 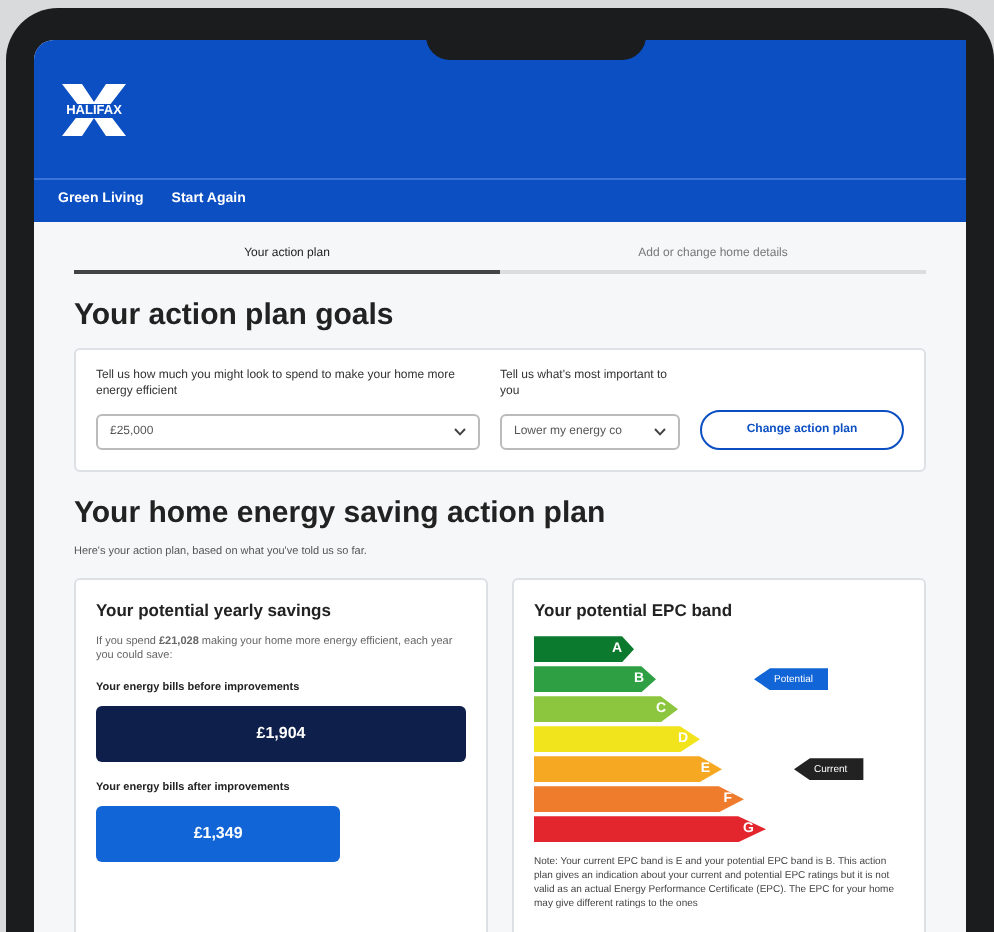 I want to click on bills-after-value: £1,349, so click(x=218, y=833).